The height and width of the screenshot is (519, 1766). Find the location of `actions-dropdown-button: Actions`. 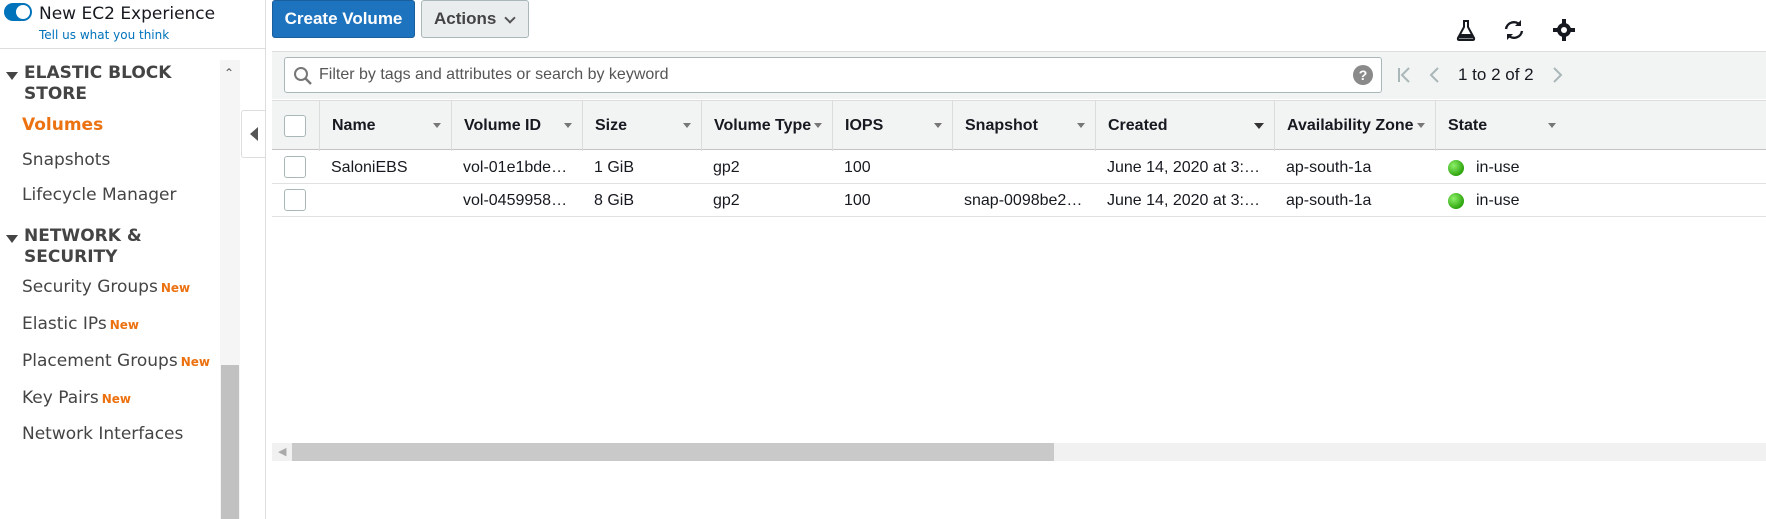

actions-dropdown-button: Actions is located at coordinates (475, 19).